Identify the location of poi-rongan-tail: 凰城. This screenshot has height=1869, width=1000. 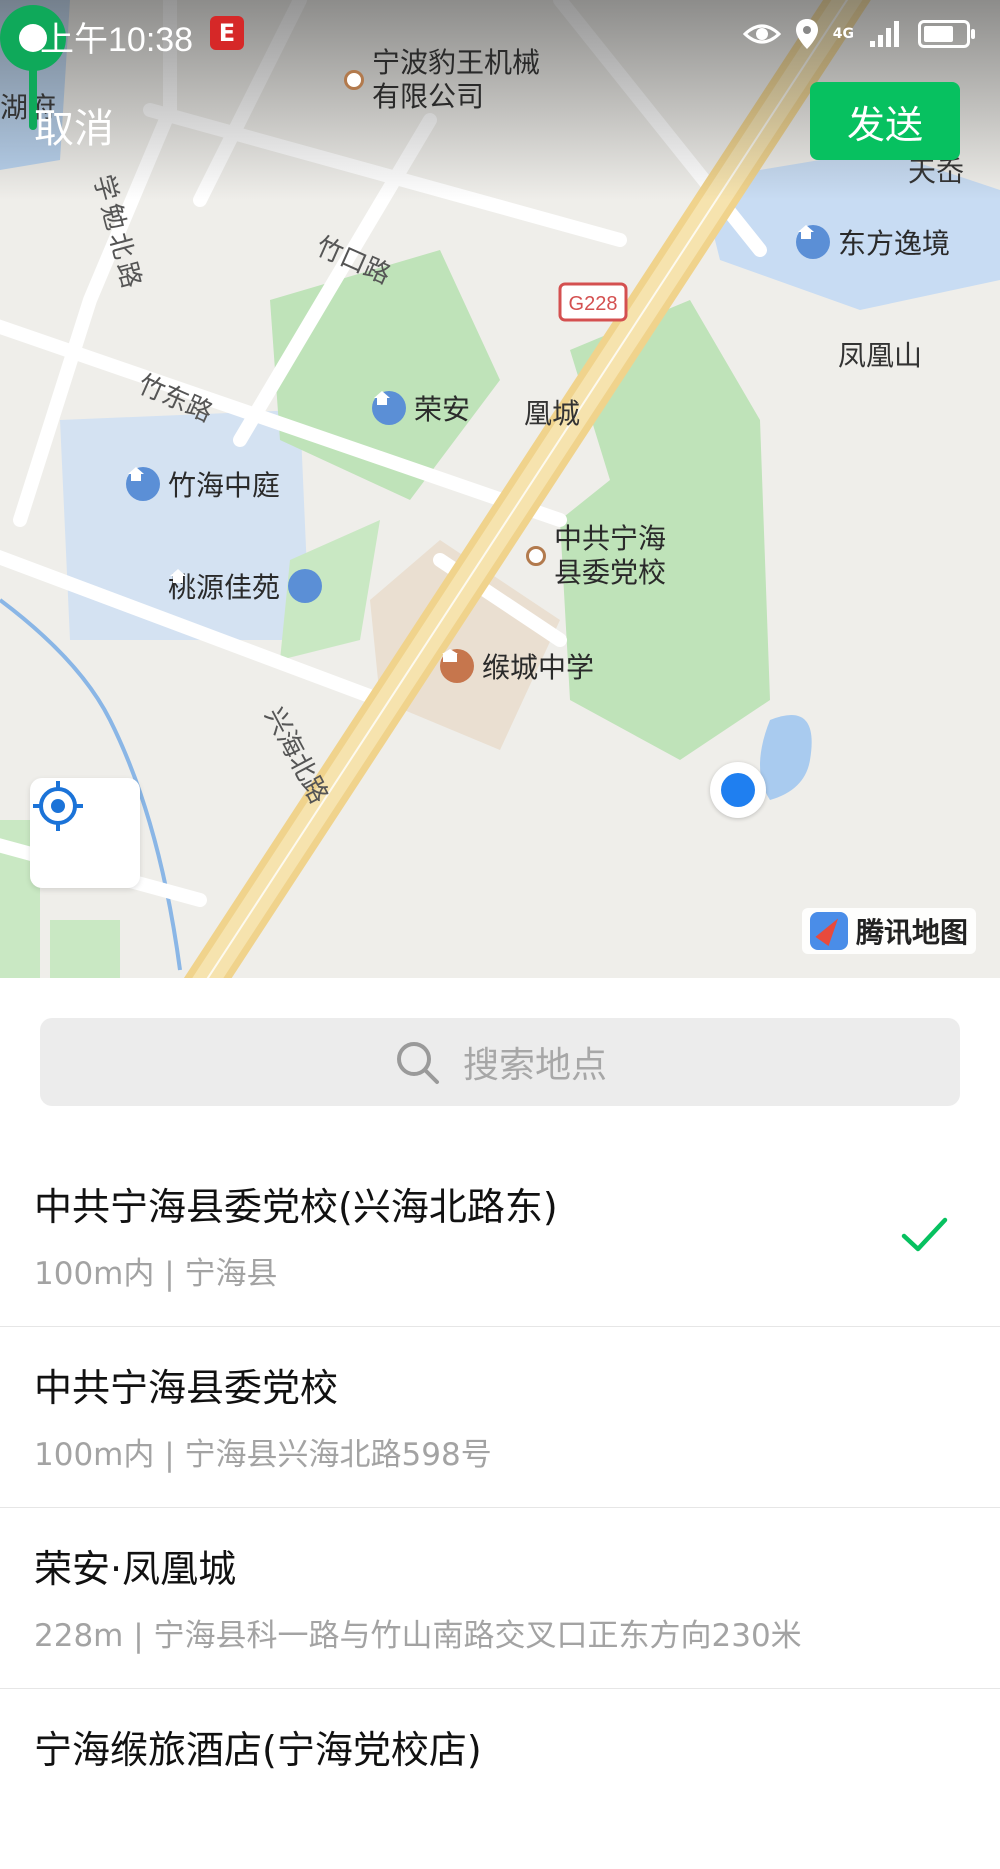
(552, 413).